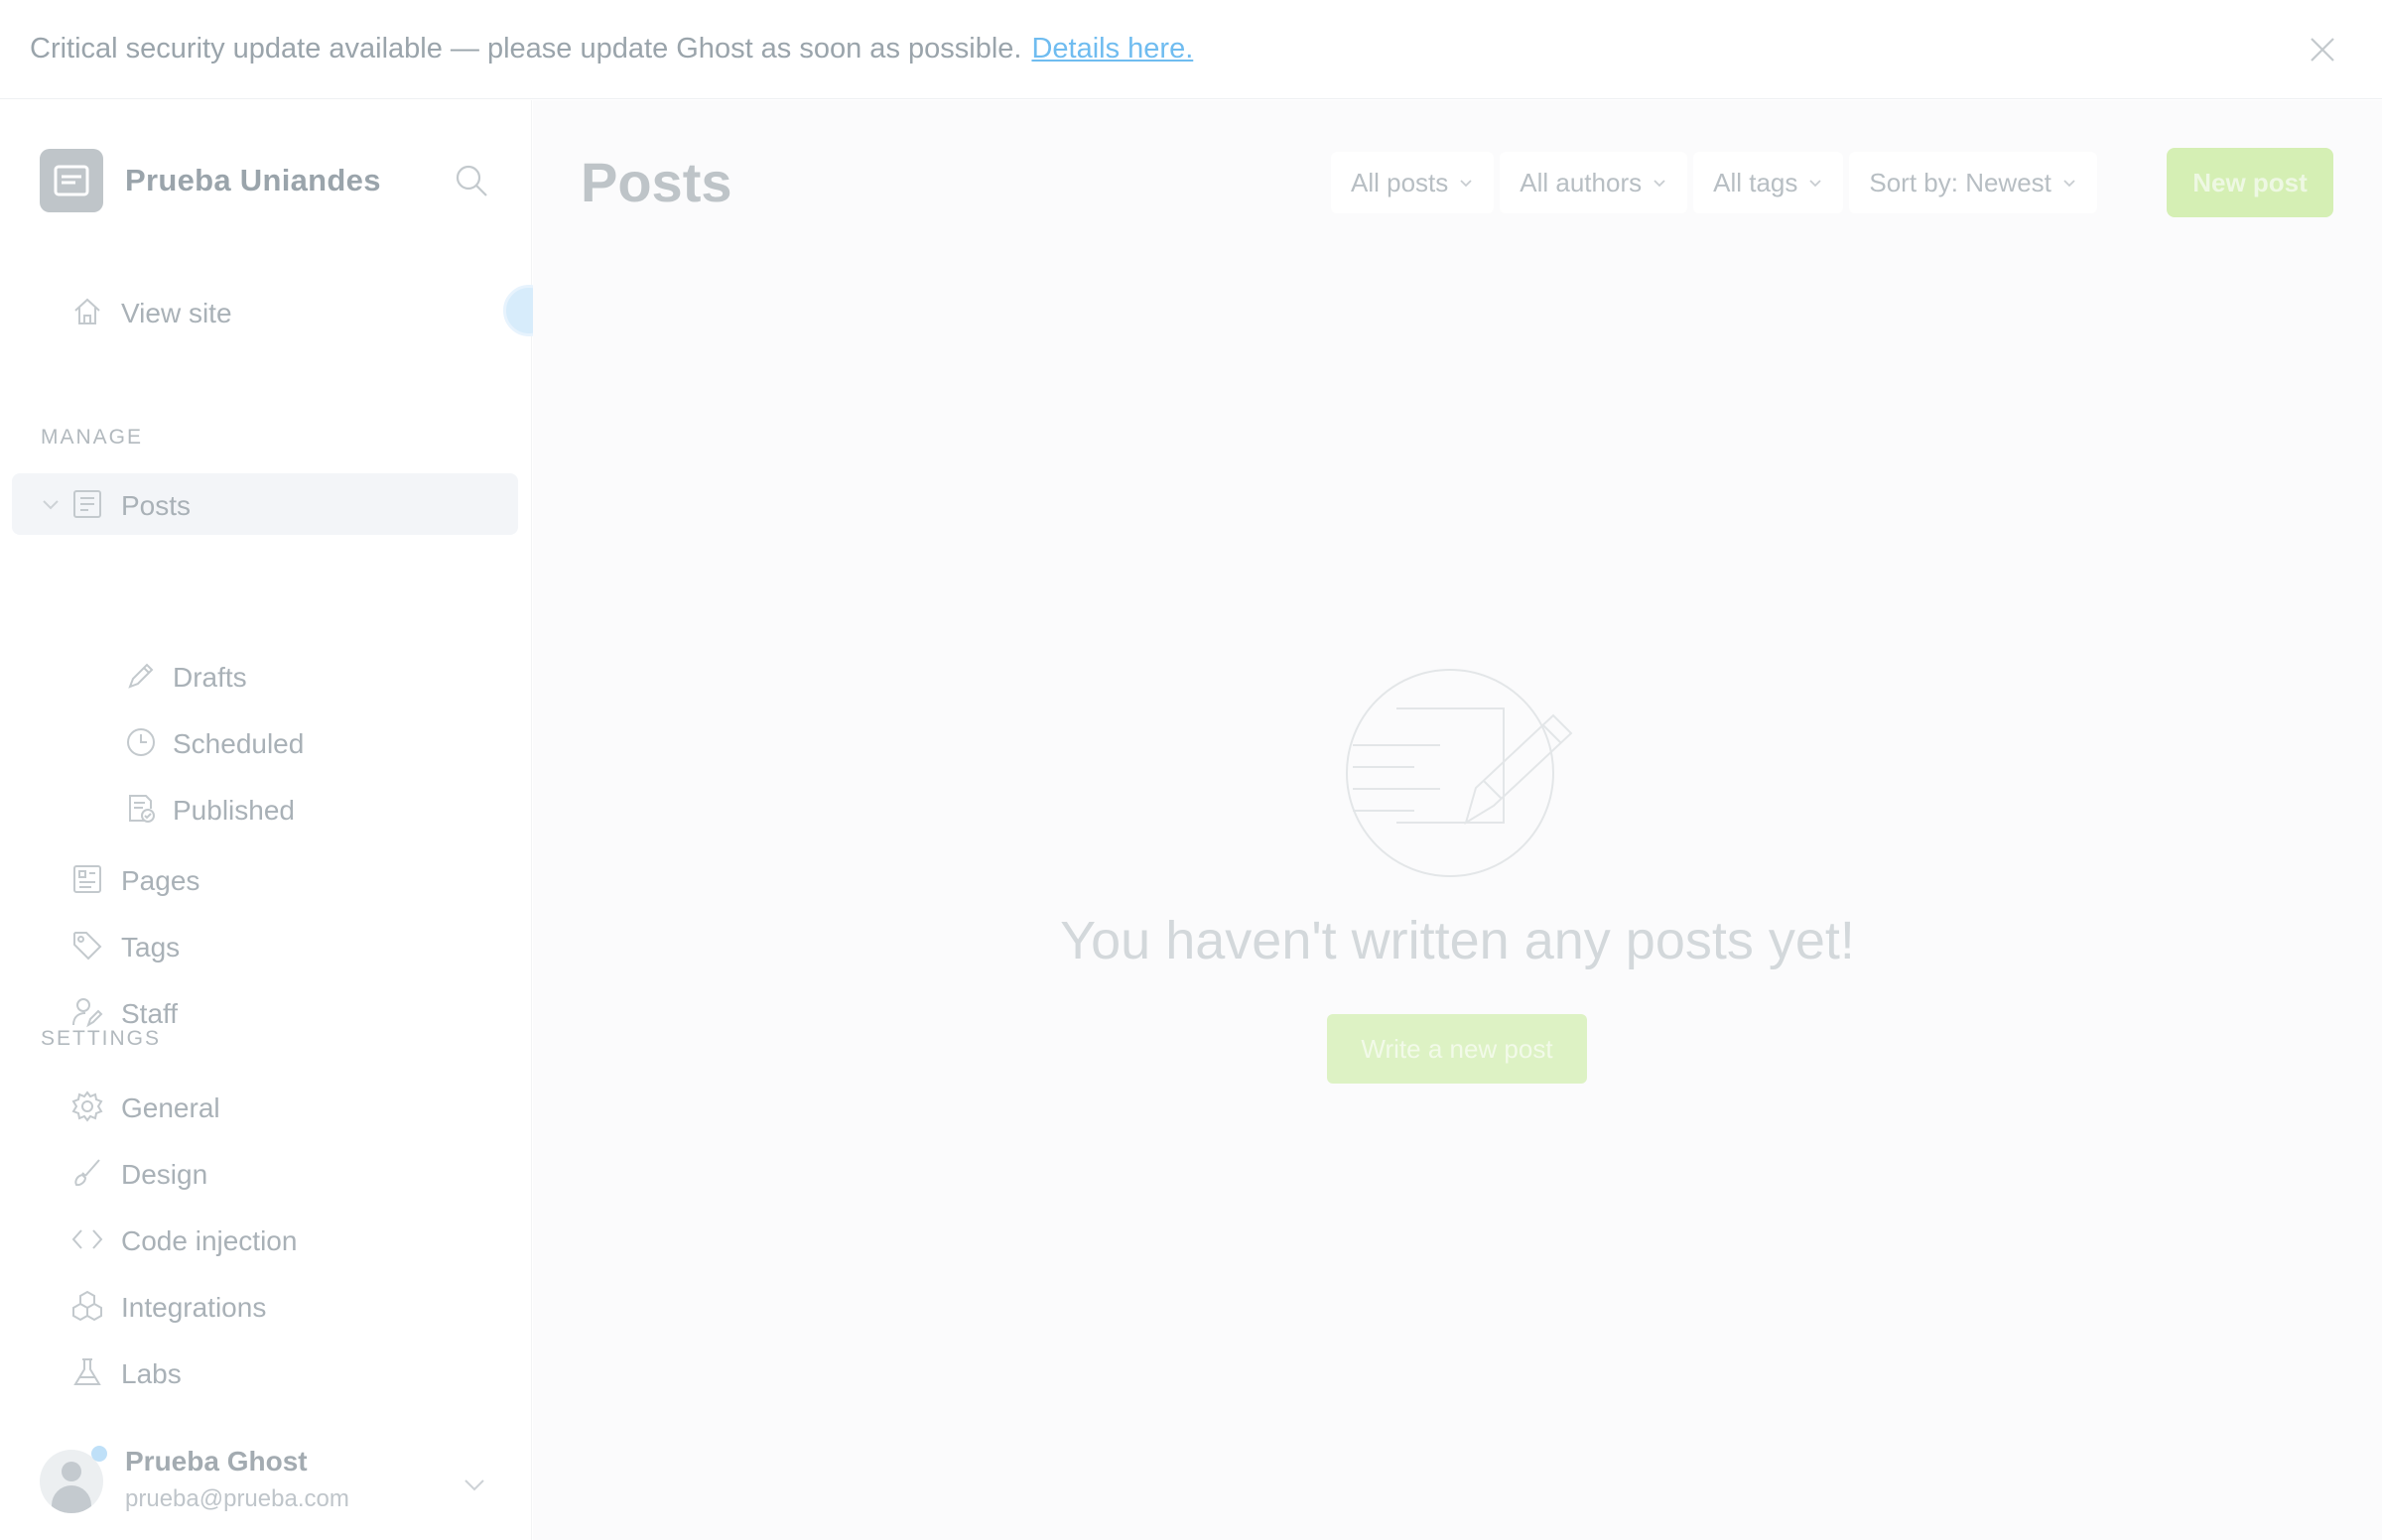 The height and width of the screenshot is (1540, 2382). I want to click on user-menu: Prueba Ghost prueba@prueba.com, so click(273, 1481).